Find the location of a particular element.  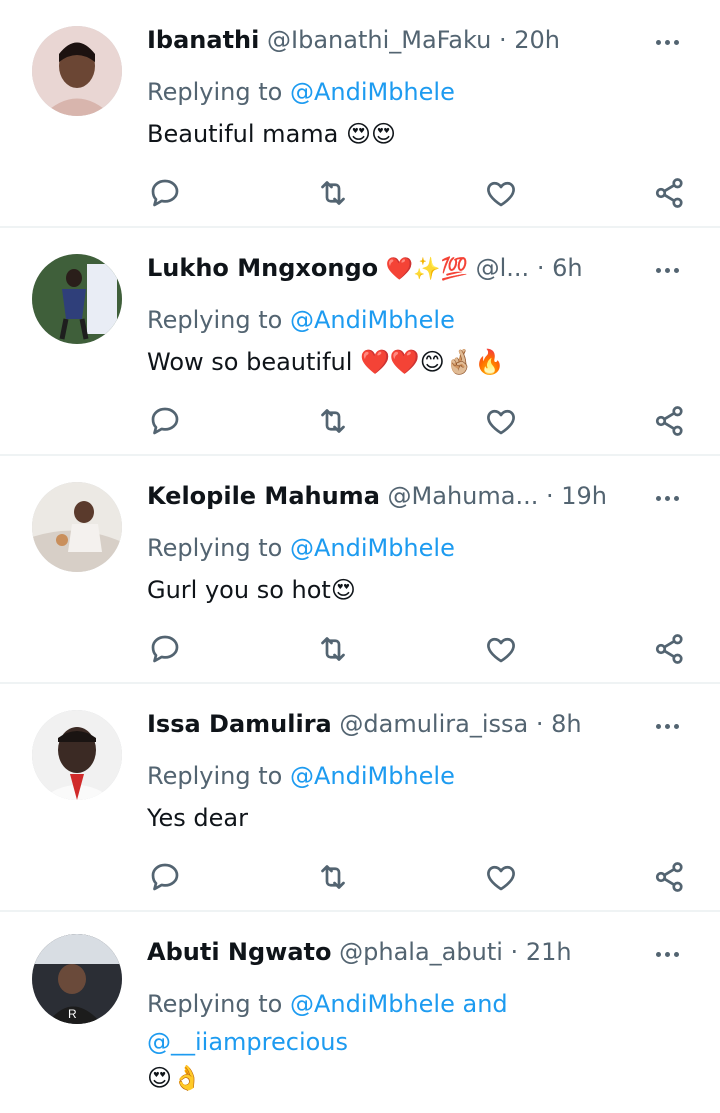

timestamp: 8h is located at coordinates (566, 724).